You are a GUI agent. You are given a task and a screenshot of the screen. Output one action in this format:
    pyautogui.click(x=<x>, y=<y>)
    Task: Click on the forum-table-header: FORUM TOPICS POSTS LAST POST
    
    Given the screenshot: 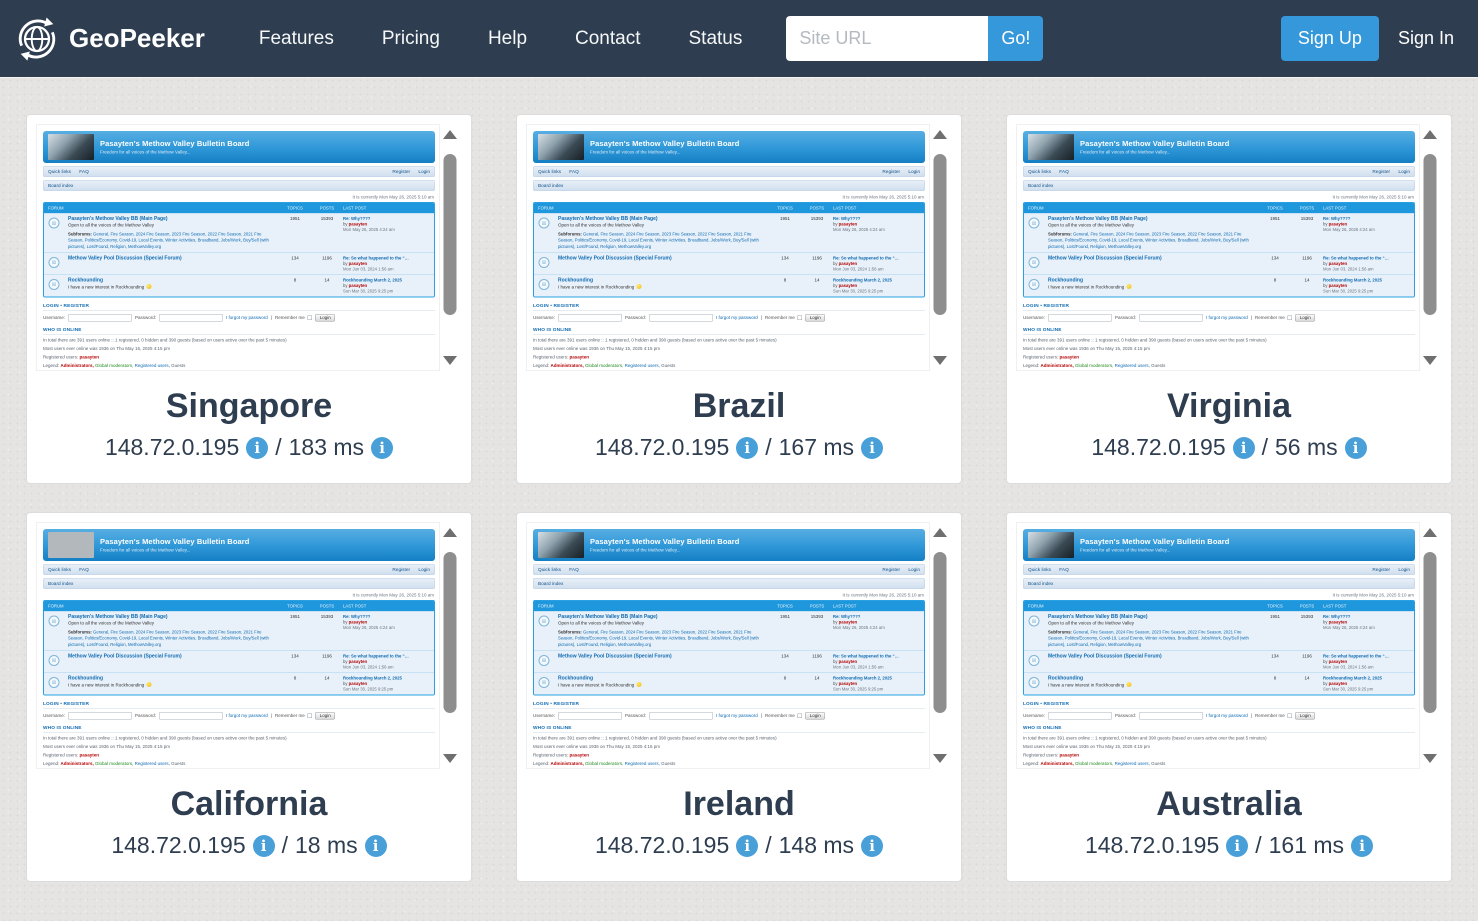 What is the action you would take?
    pyautogui.click(x=1219, y=208)
    